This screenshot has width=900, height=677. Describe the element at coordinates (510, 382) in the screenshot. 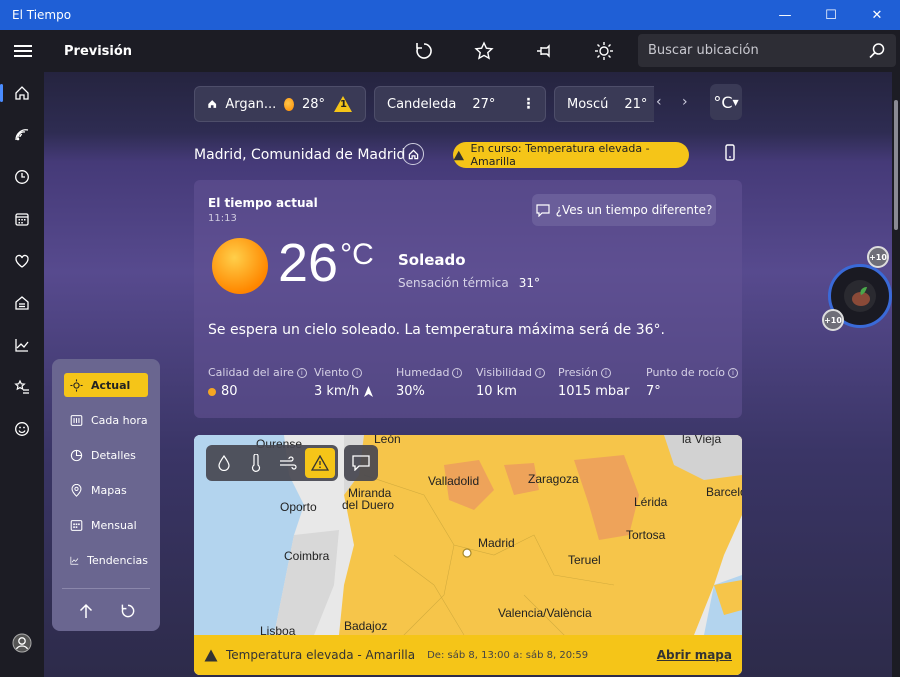

I see `stat-visibility: Visibilidad i 10 km` at that location.